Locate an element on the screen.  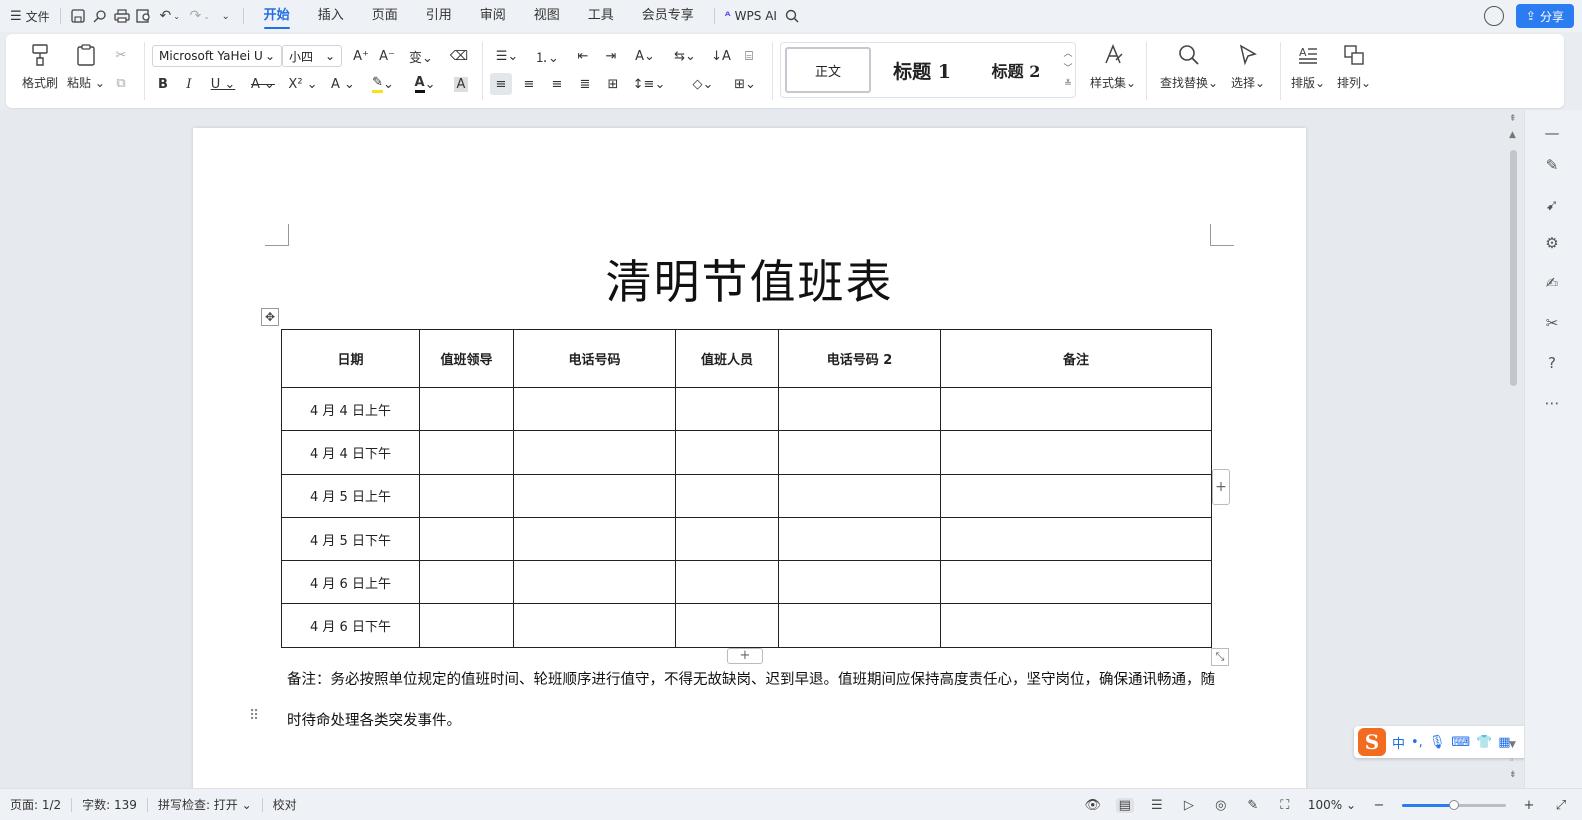
redo-icon: ↷ ⌄ is located at coordinates (200, 16).